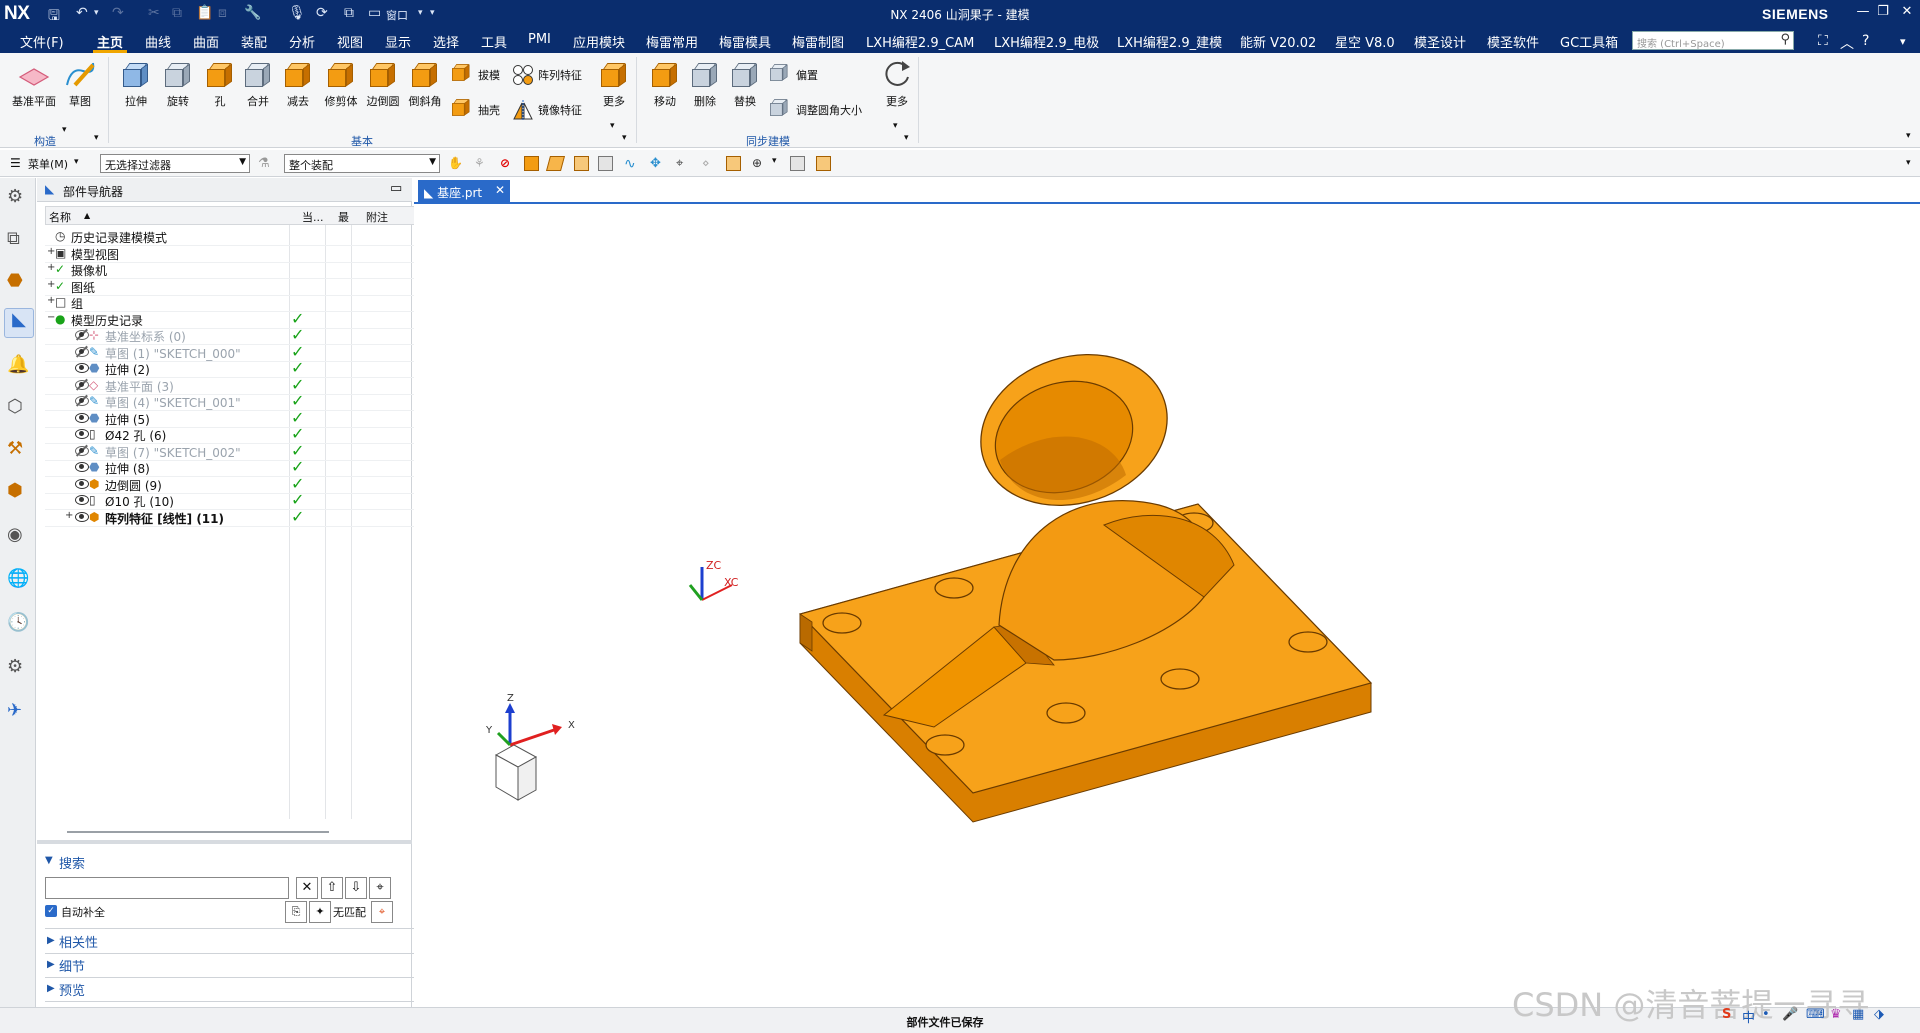  What do you see at coordinates (1847, 43) in the screenshot?
I see `collapse-ribbon-icon: ︿` at bounding box center [1847, 43].